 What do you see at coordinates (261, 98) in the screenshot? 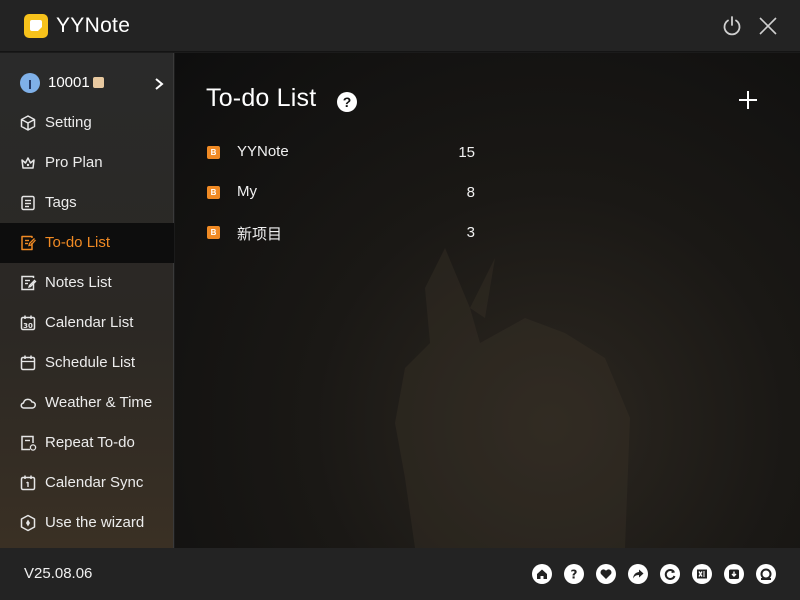
I see `page-title: To-do List` at bounding box center [261, 98].